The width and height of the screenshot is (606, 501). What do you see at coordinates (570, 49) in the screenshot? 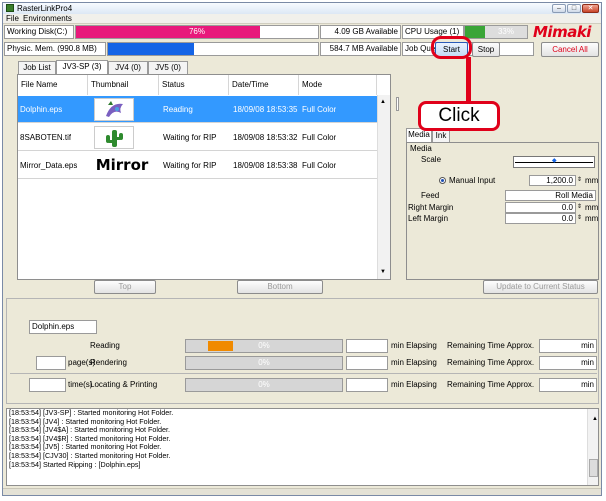
I see `cancel-all-button: Cancel All` at bounding box center [570, 49].